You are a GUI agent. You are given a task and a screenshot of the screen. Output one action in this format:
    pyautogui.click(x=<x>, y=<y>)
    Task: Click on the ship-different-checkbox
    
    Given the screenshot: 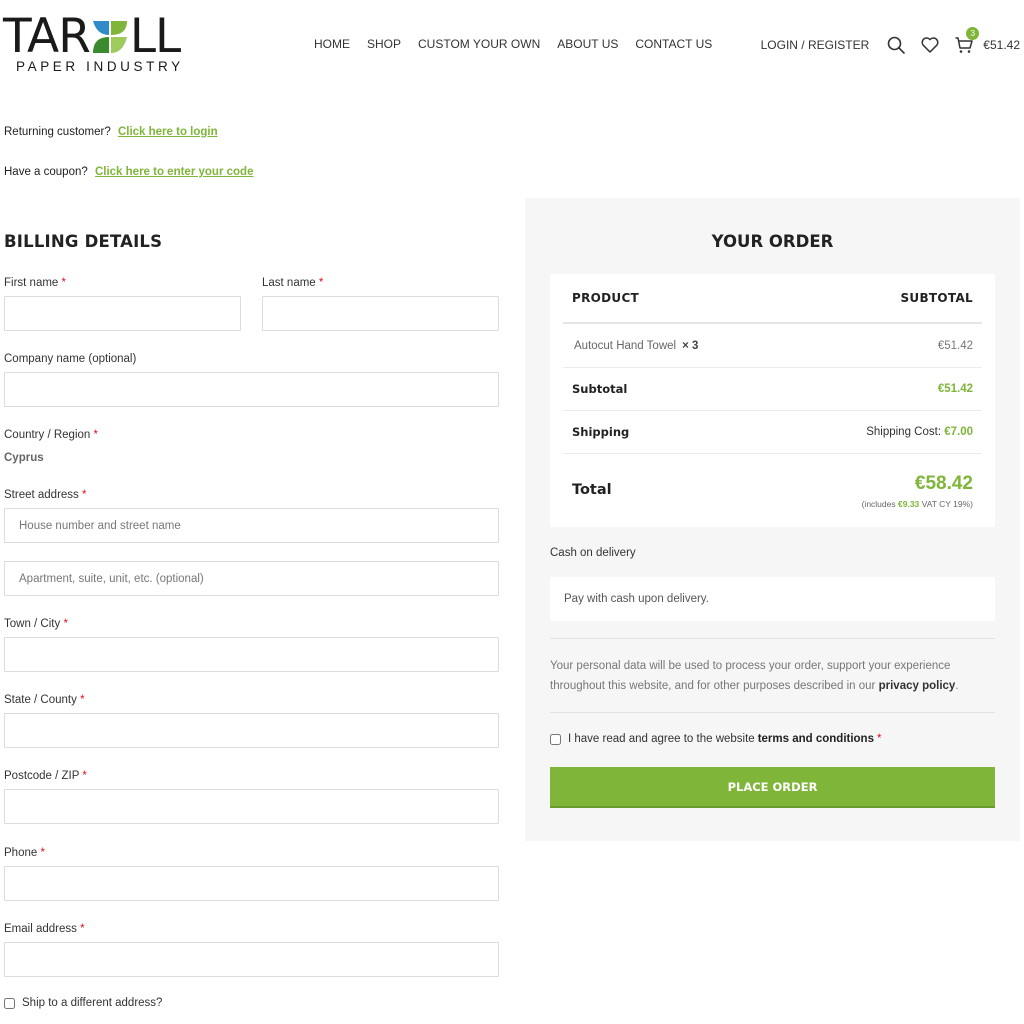 What is the action you would take?
    pyautogui.click(x=9, y=1003)
    